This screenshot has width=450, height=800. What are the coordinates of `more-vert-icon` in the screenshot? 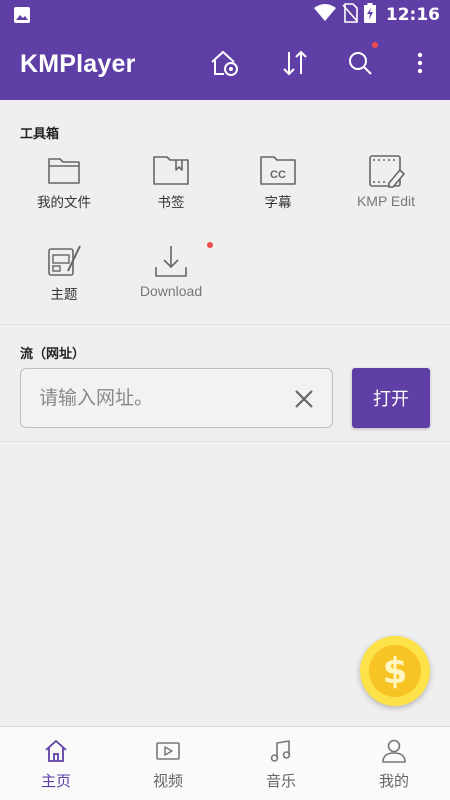 It's located at (420, 65).